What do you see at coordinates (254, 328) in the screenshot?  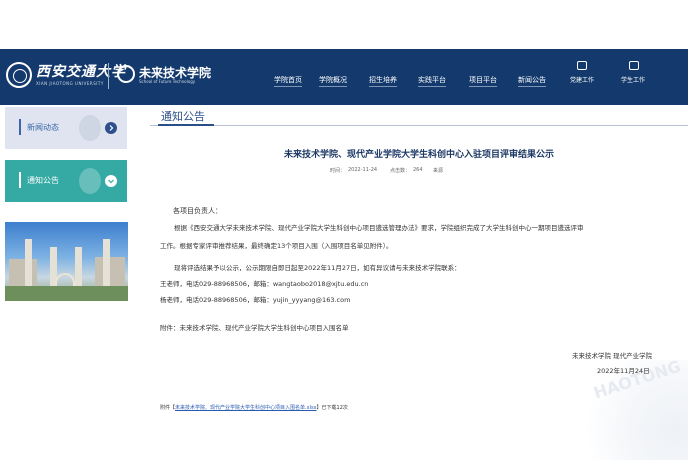 I see `attachment-note: 附件：未来技术学院、现代产业学院大学生科创中心项目入围名单` at bounding box center [254, 328].